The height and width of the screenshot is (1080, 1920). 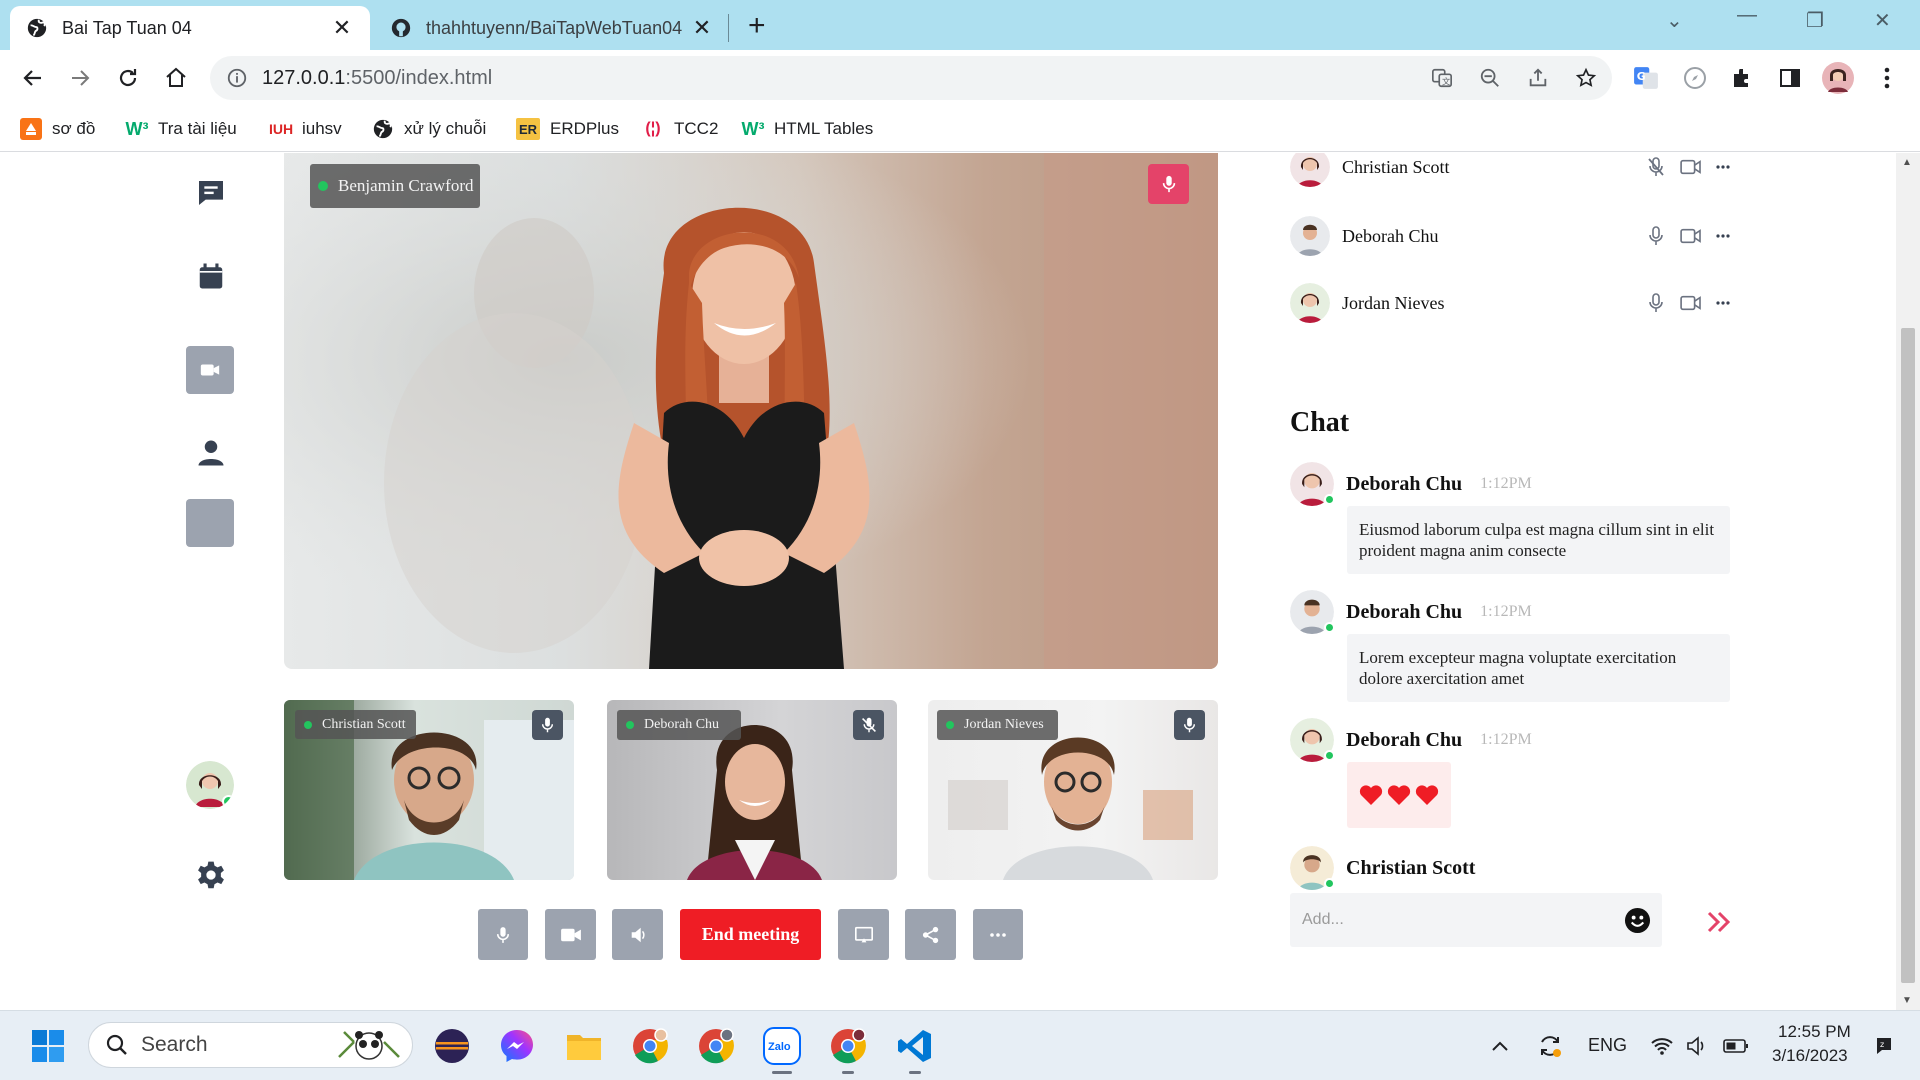 What do you see at coordinates (728, 28) in the screenshot?
I see `tab-separator` at bounding box center [728, 28].